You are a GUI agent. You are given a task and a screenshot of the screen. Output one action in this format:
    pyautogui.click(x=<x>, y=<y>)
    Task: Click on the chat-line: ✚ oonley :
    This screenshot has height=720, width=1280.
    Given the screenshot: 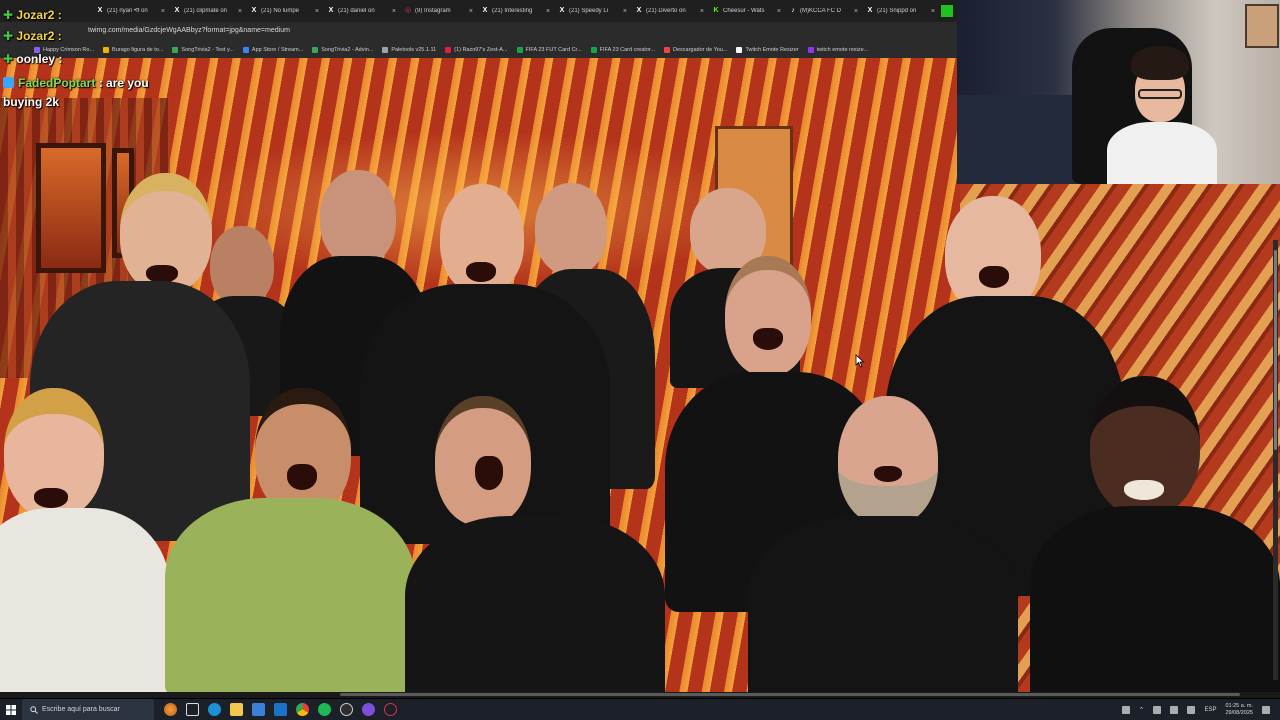 What is the action you would take?
    pyautogui.click(x=32, y=59)
    